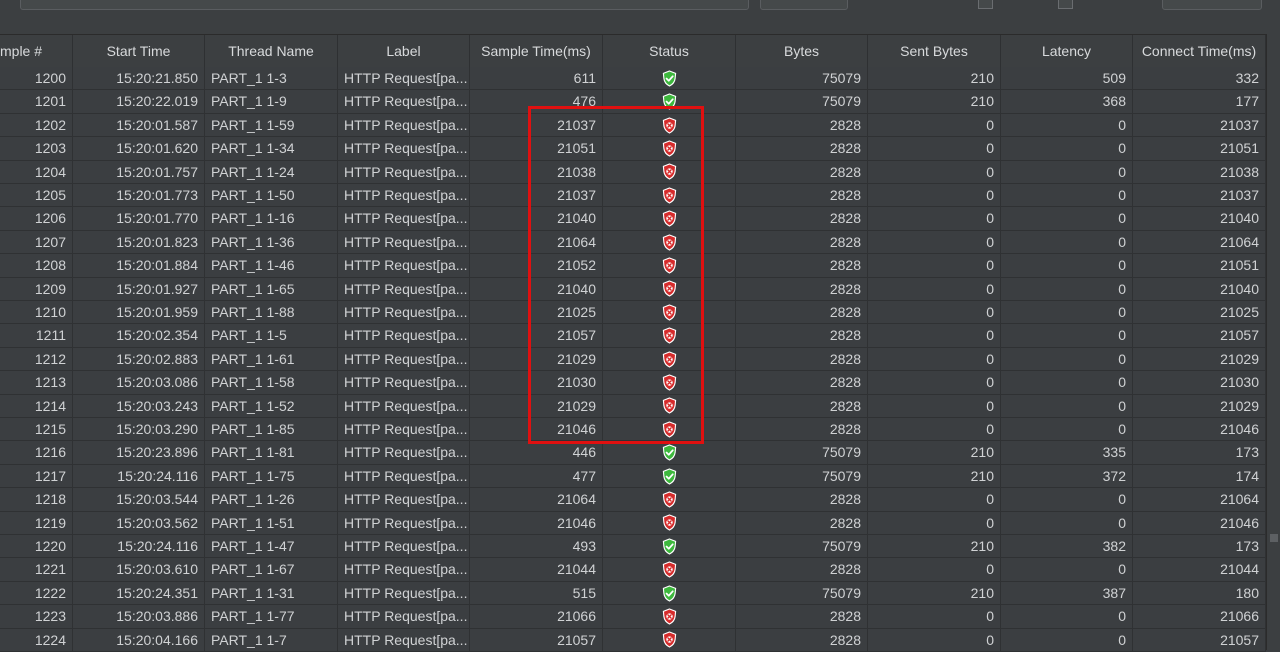  Describe the element at coordinates (1067, 51) in the screenshot. I see `col-header-latency: Latency` at that location.